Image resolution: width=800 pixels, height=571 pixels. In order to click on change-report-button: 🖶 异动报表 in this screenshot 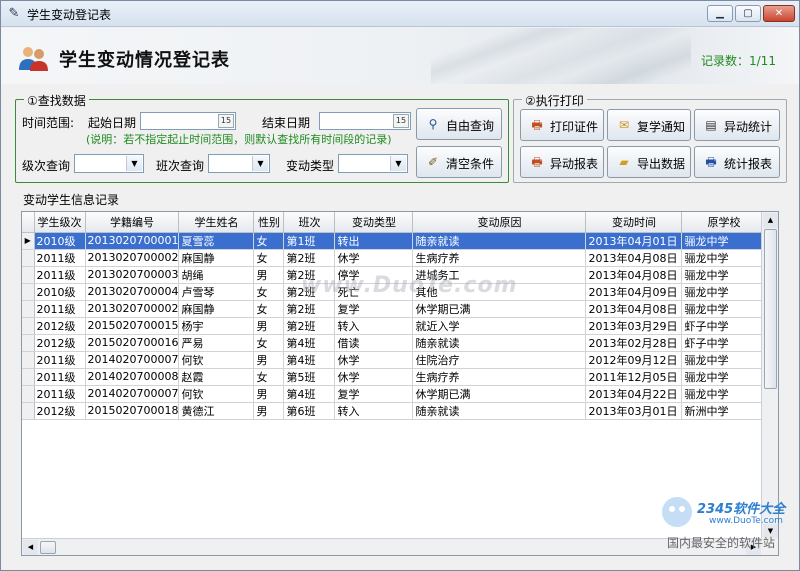, I will do `click(562, 162)`.